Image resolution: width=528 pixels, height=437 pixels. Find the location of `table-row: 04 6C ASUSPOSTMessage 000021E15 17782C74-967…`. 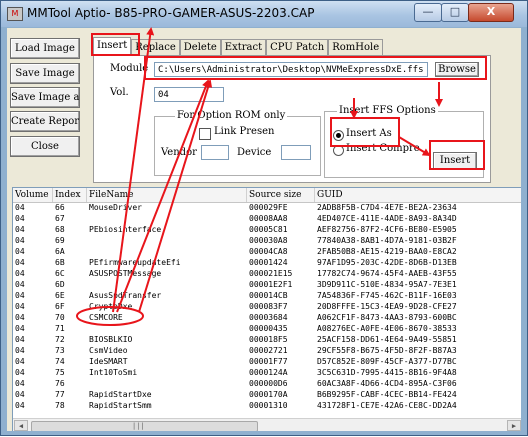

table-row: 04 6C ASUSPOSTMessage 000021E15 17782C74-967… is located at coordinates (267, 274).